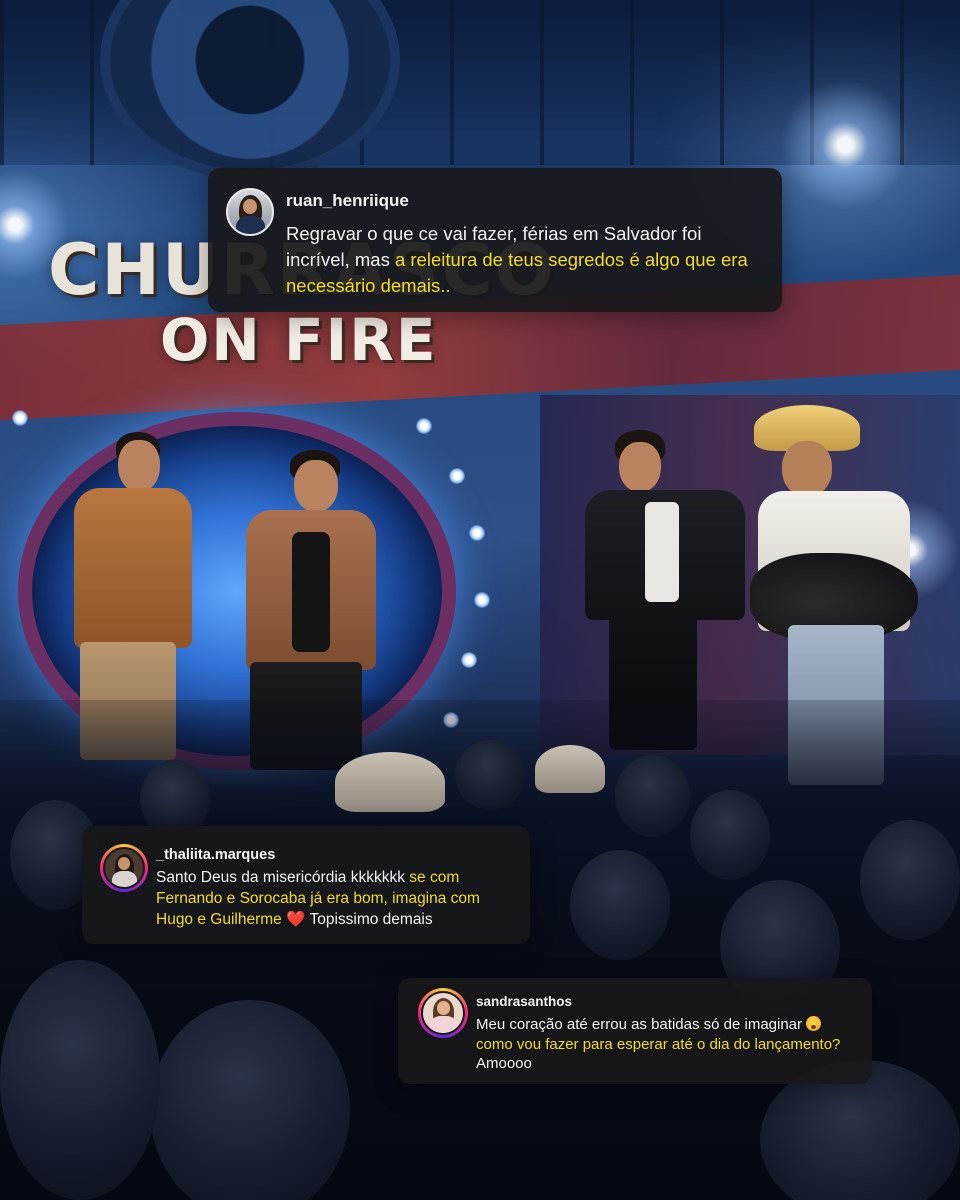  Describe the element at coordinates (845, 145) in the screenshot. I see `stage-light-flare` at that location.